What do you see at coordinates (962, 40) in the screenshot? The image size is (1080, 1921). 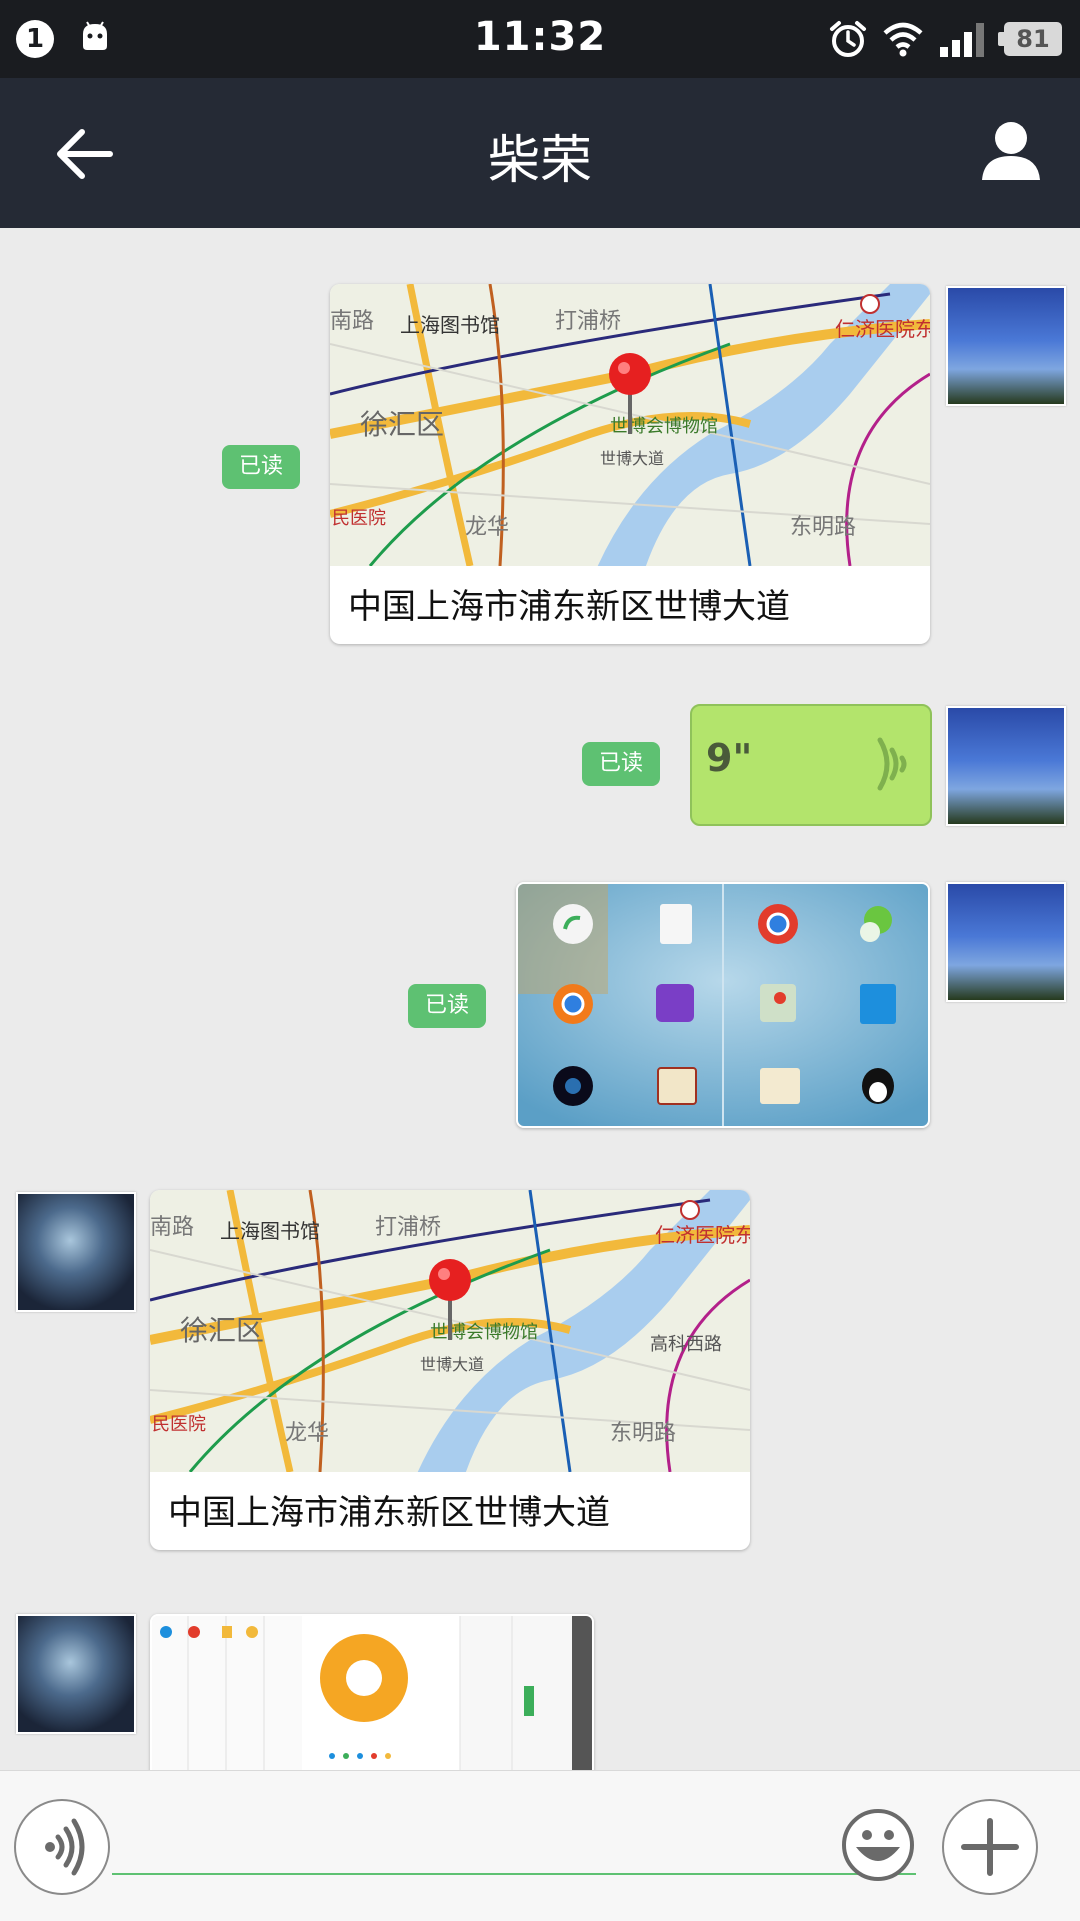 I see `signal-icon` at bounding box center [962, 40].